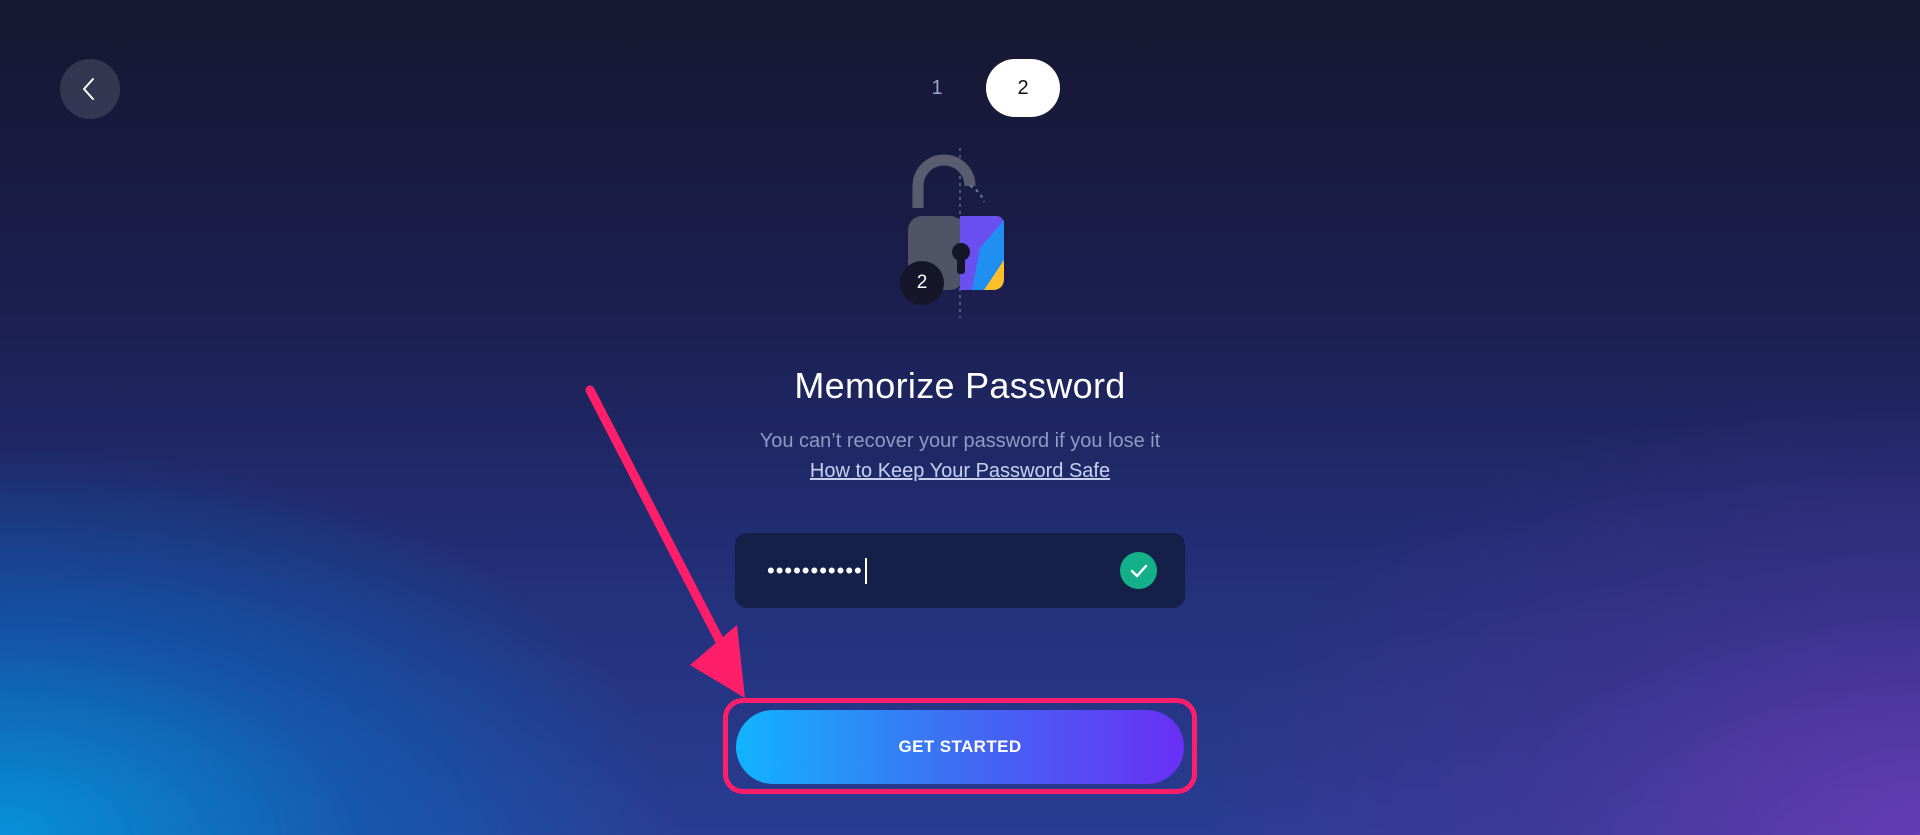  What do you see at coordinates (943, 570) in the screenshot?
I see `password-input: •••••••••••` at bounding box center [943, 570].